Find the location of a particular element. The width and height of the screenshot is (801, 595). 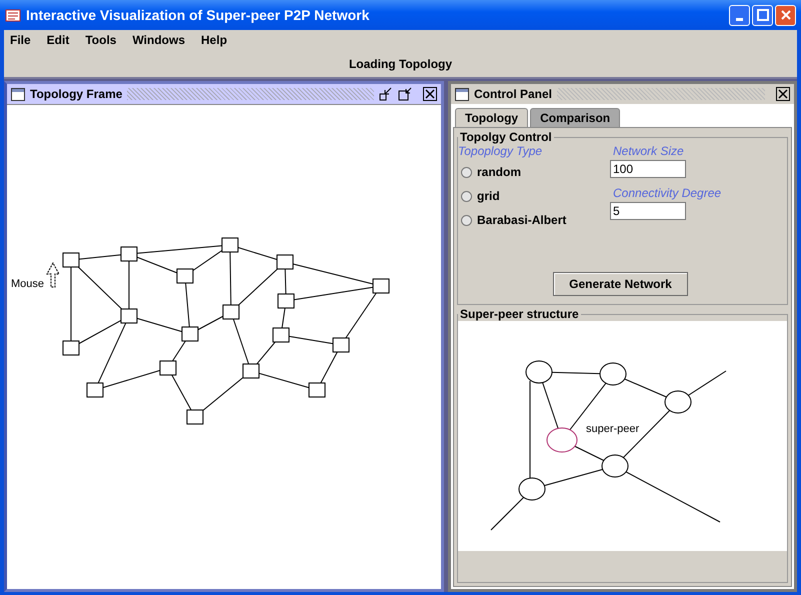

menu-item: Help is located at coordinates (214, 40).